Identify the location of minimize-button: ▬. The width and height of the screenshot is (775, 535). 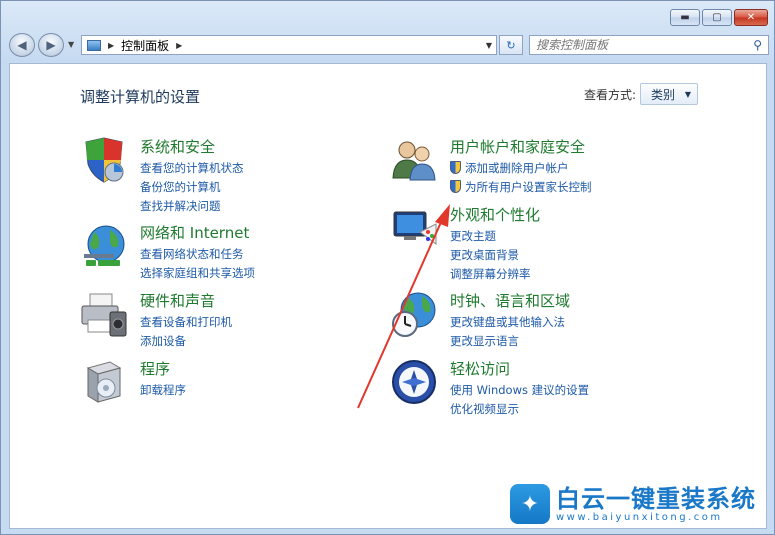
(685, 17).